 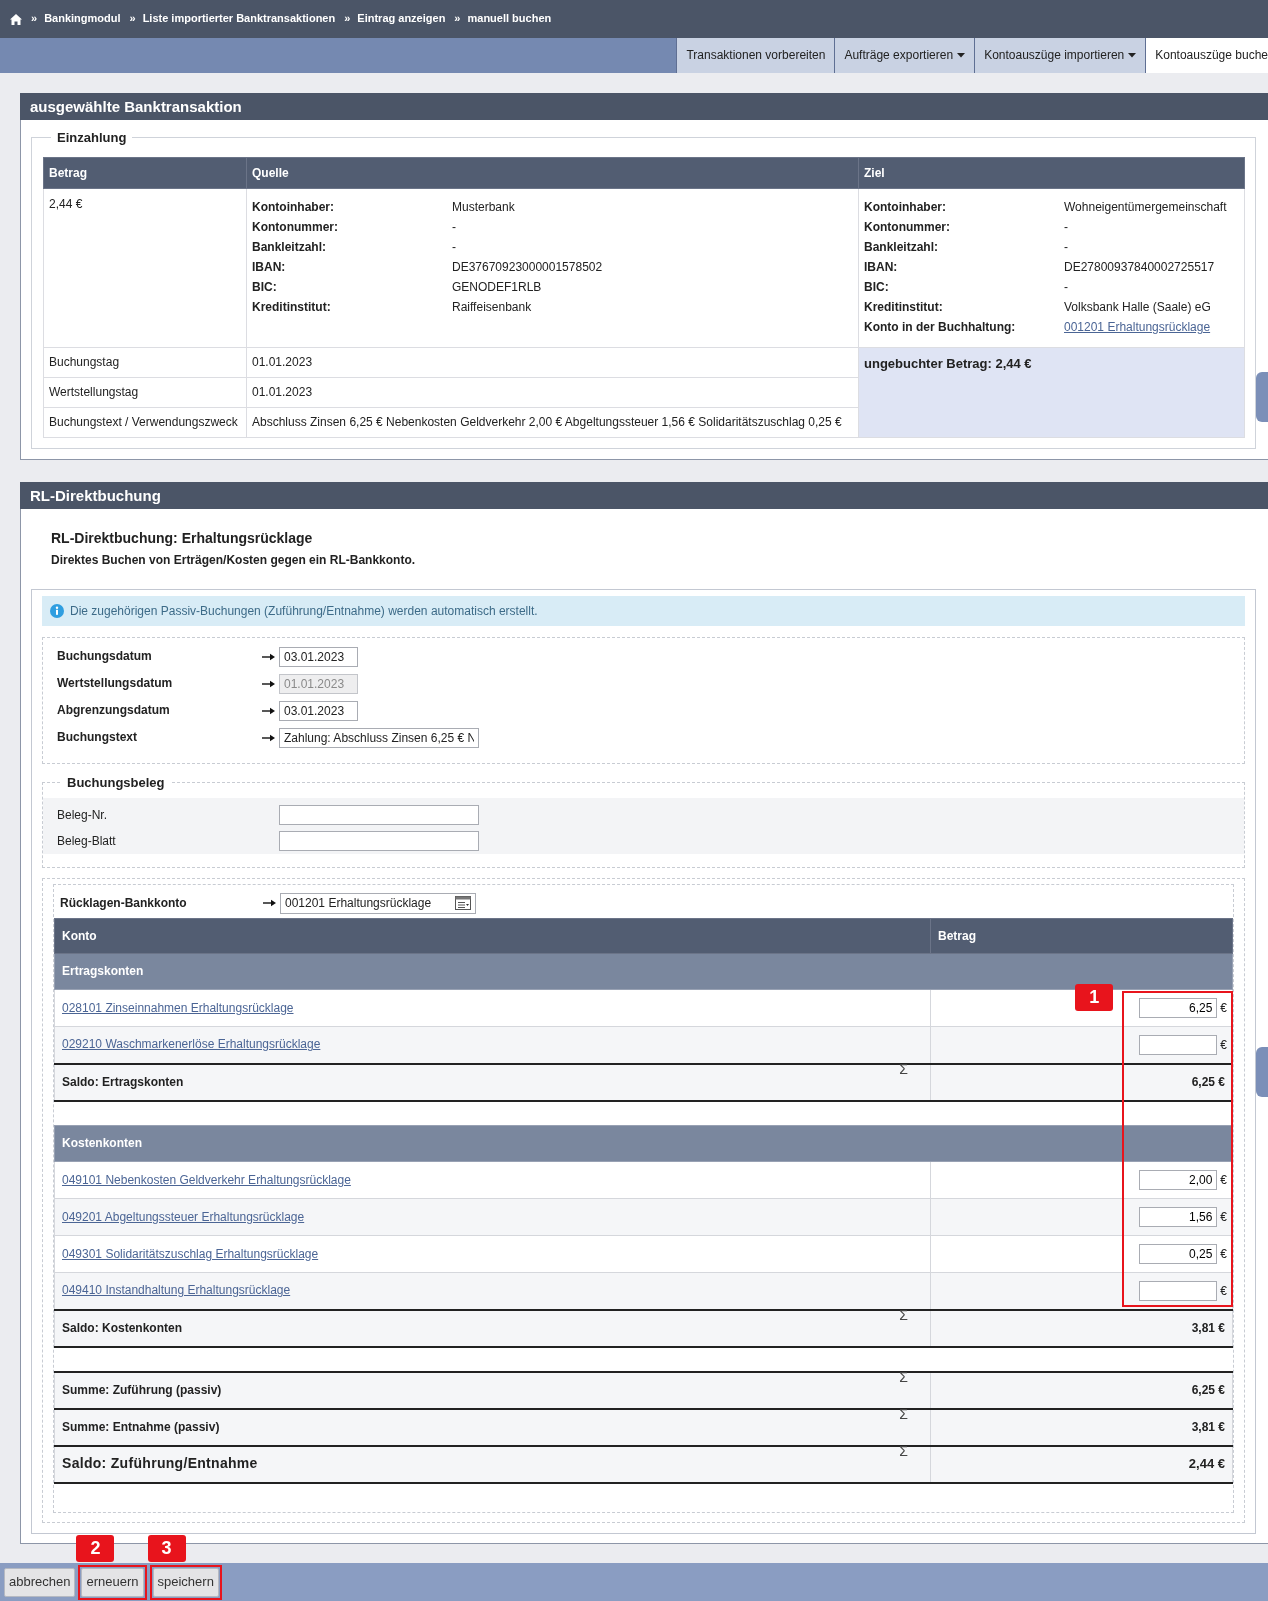 What do you see at coordinates (191, 1044) in the screenshot?
I see `account-link: 029210 Waschmarkenerlöse Erhaltungsrücklage` at bounding box center [191, 1044].